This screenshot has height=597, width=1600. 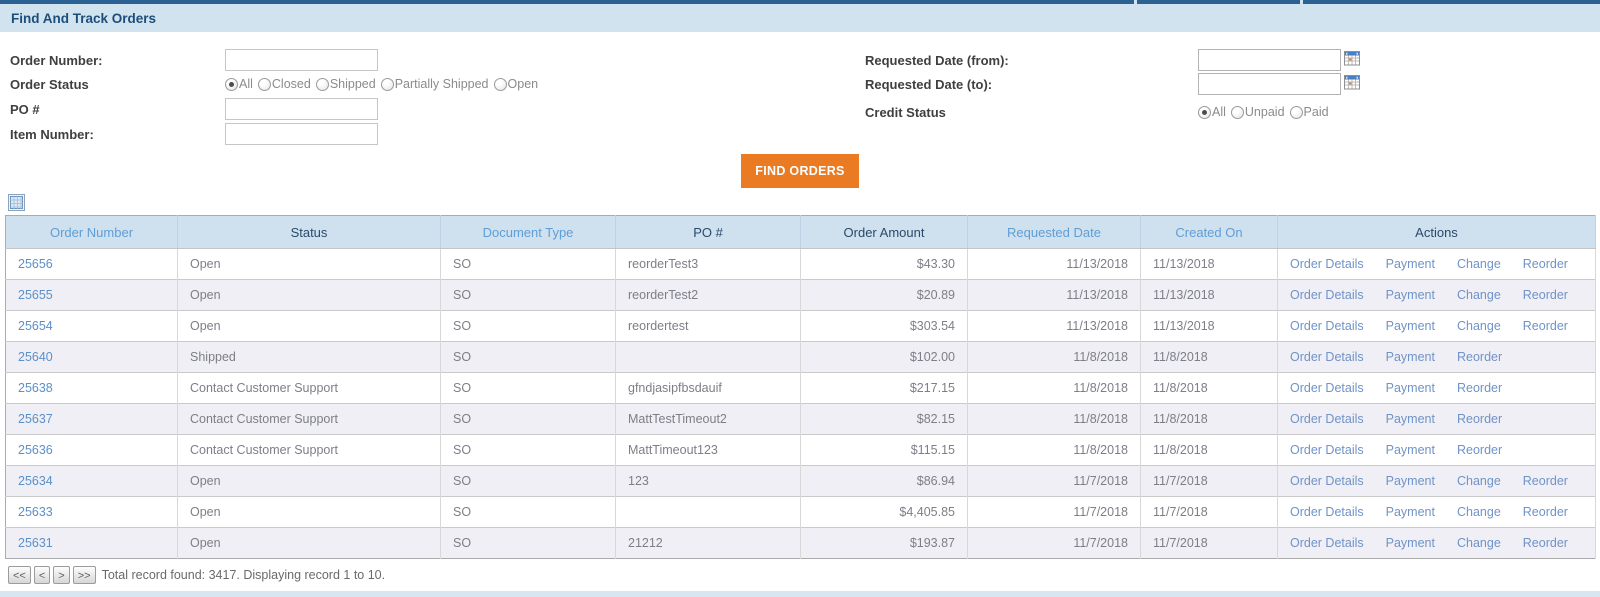 What do you see at coordinates (35, 543) in the screenshot?
I see `order-number-link: 25631` at bounding box center [35, 543].